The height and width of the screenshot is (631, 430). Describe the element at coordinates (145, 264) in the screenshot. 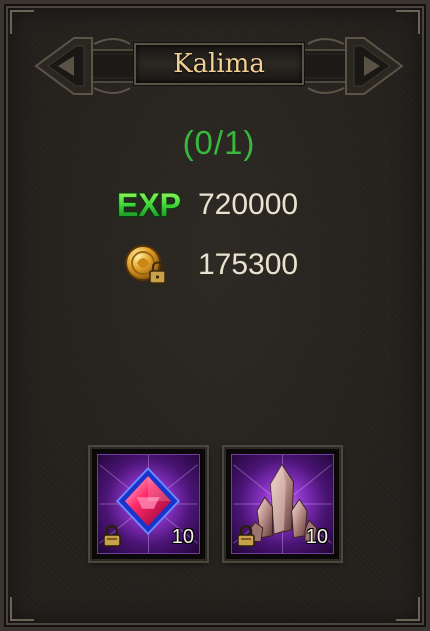

I see `bound-gold-coin-icon` at that location.